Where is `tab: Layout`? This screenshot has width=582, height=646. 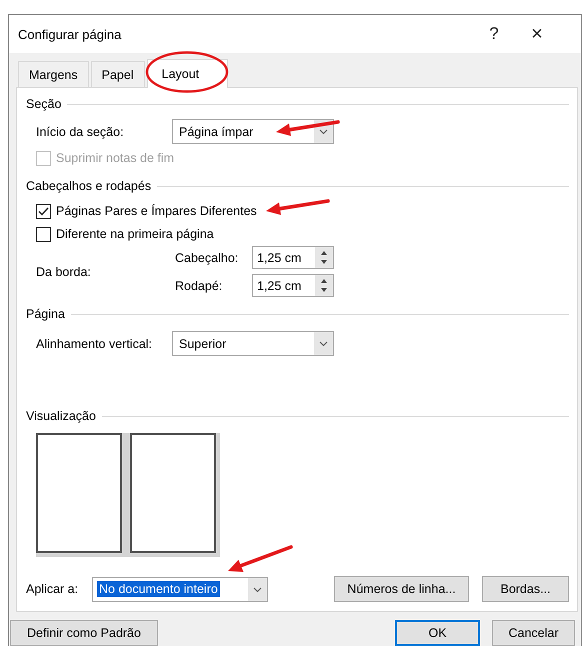
tab: Layout is located at coordinates (187, 73).